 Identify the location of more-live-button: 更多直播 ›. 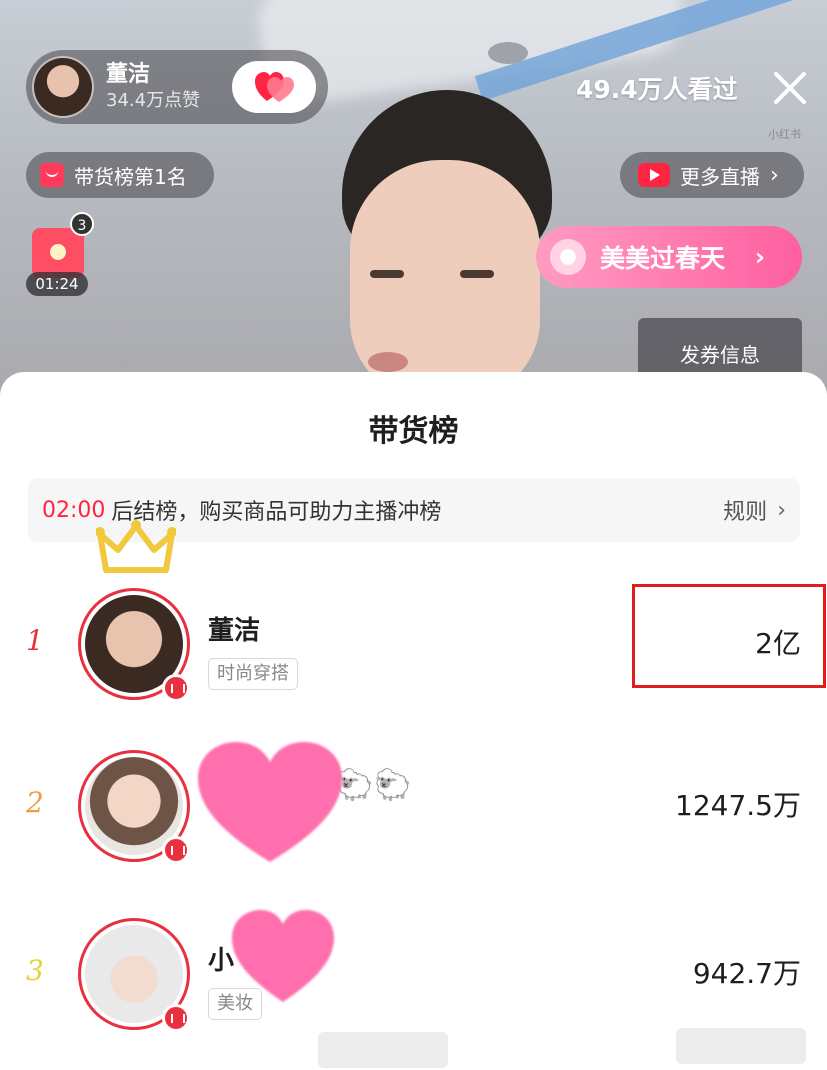
(712, 175).